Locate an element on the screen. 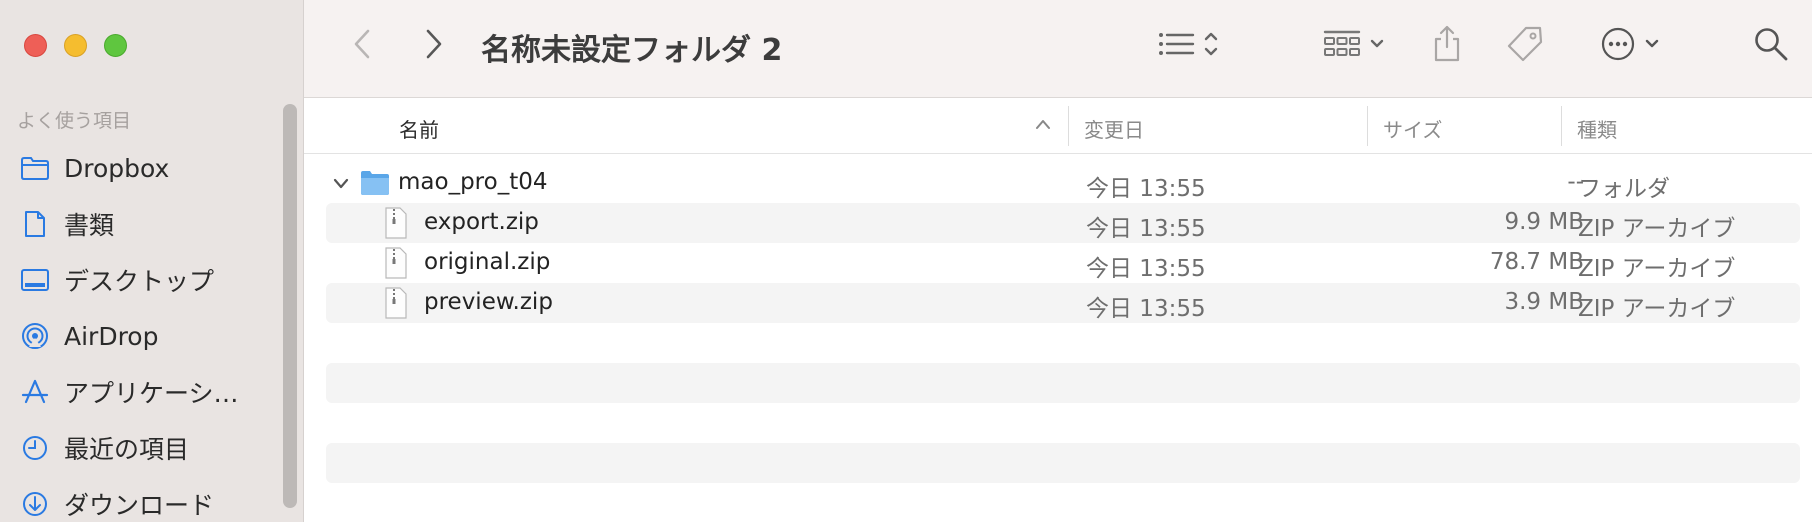 The width and height of the screenshot is (1812, 522). sidebar-item-desktop: デスクトップ is located at coordinates (145, 280).